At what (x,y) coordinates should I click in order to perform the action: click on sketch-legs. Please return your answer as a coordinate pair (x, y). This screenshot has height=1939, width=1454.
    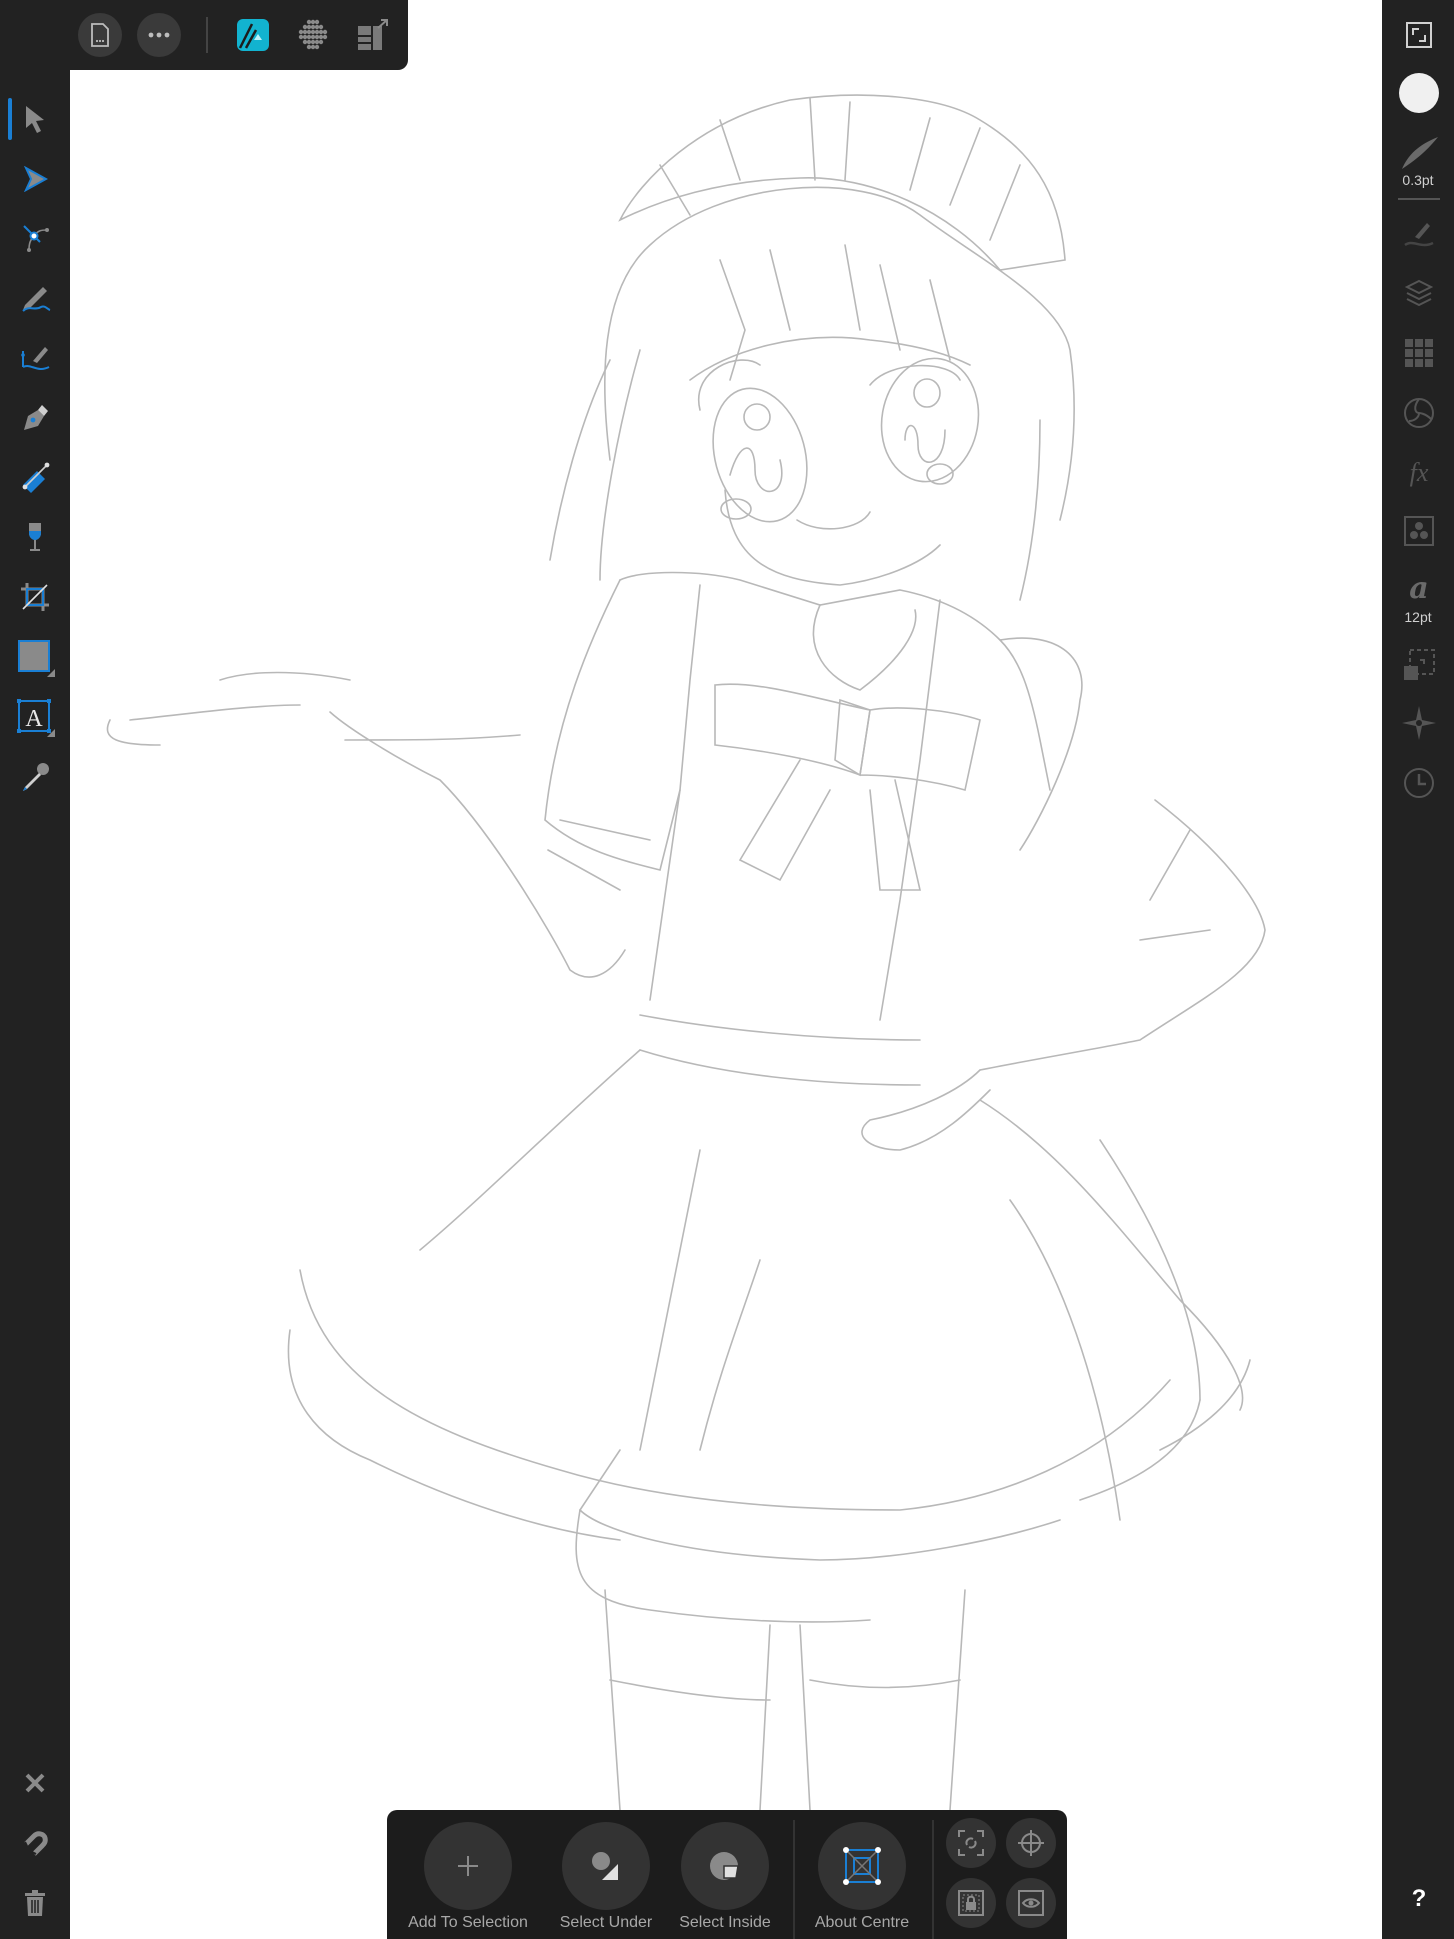
    Looking at the image, I should click on (785, 1700).